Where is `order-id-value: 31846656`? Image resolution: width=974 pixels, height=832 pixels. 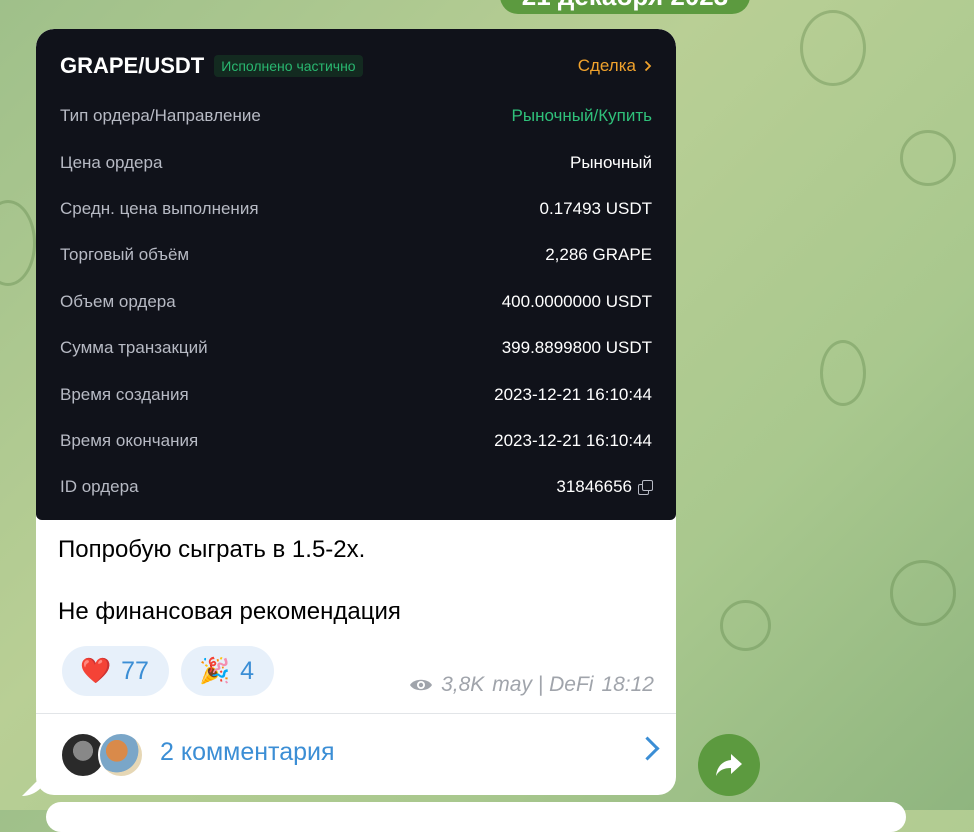 order-id-value: 31846656 is located at coordinates (604, 487).